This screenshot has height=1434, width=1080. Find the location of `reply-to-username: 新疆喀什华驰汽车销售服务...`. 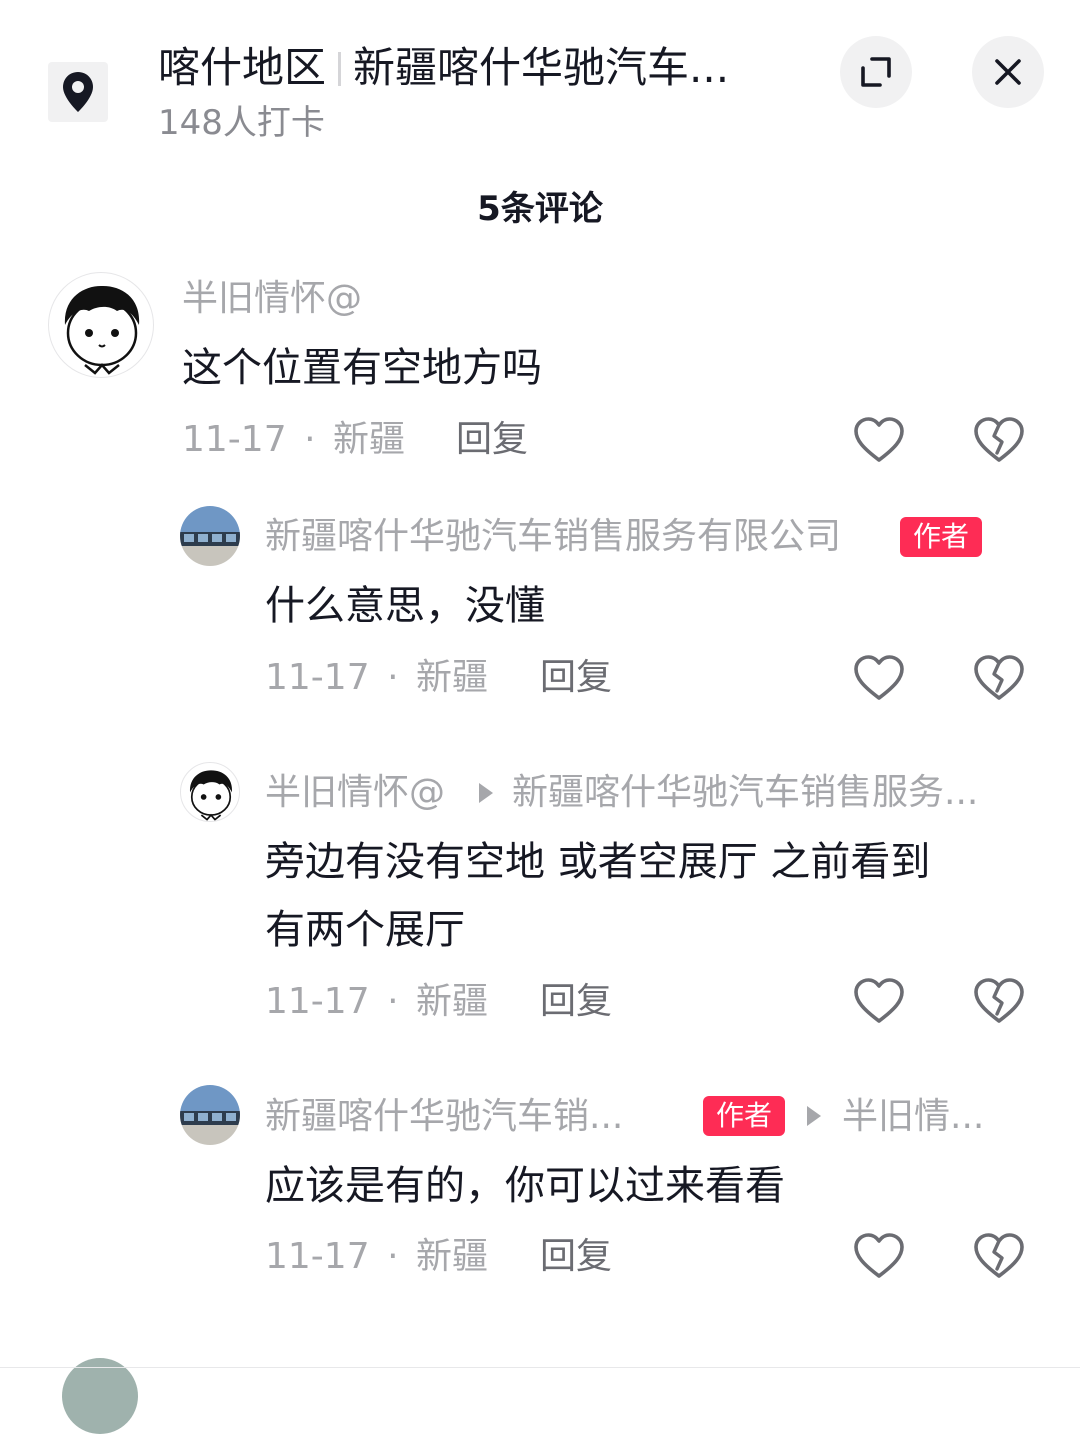

reply-to-username: 新疆喀什华驰汽车销售服务... is located at coordinates (767, 793).